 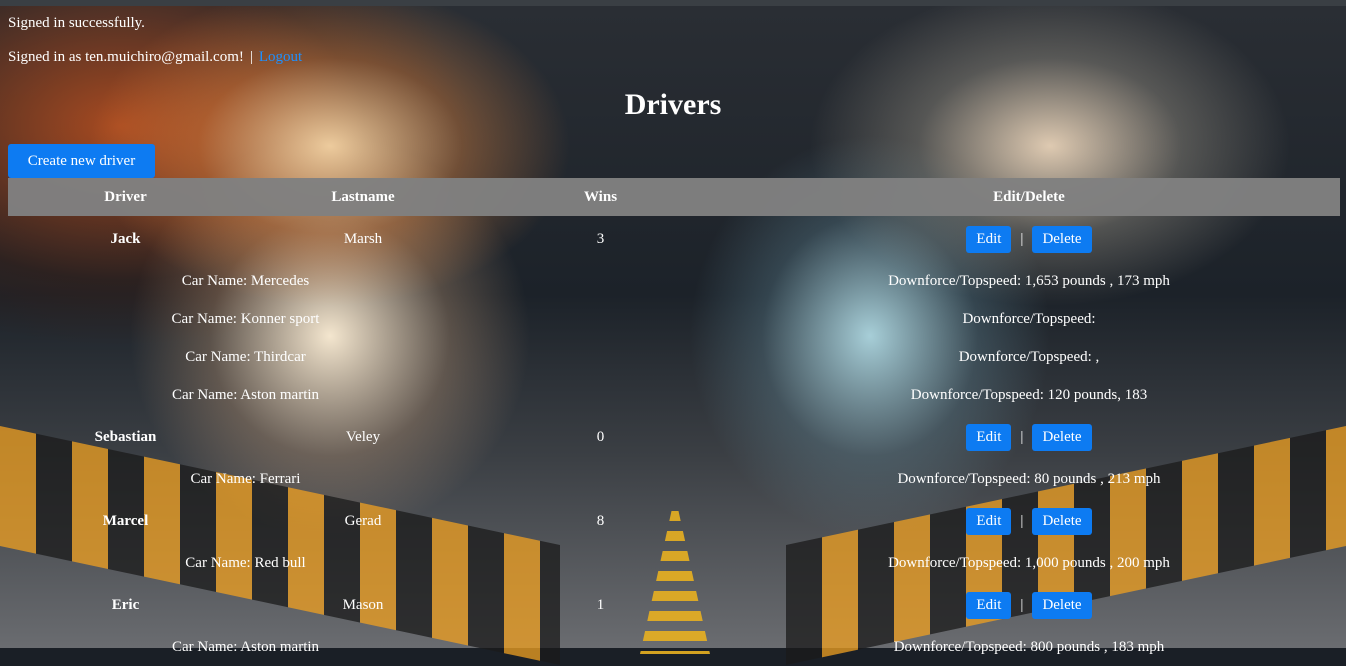 What do you see at coordinates (600, 197) in the screenshot?
I see `header-wins: Wins` at bounding box center [600, 197].